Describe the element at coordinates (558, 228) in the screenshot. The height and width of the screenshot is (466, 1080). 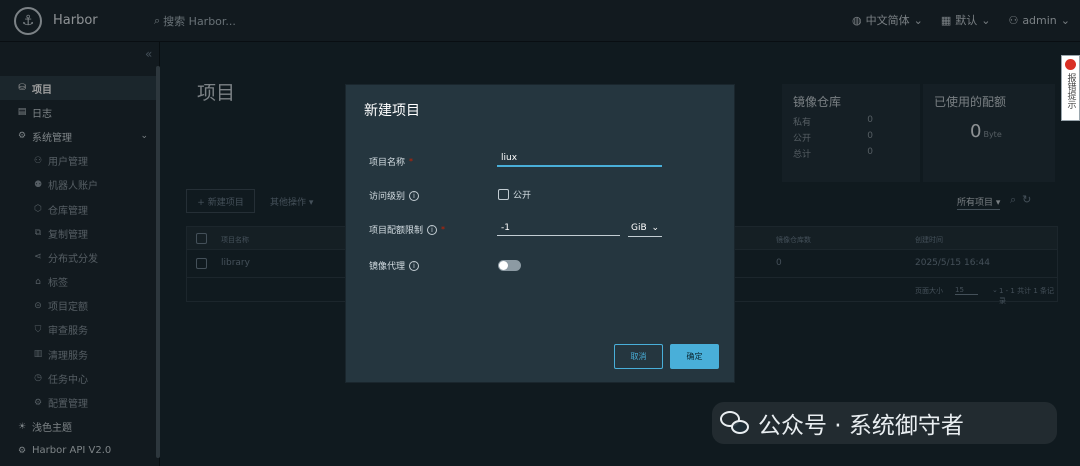
I see `quota-limit-input` at that location.